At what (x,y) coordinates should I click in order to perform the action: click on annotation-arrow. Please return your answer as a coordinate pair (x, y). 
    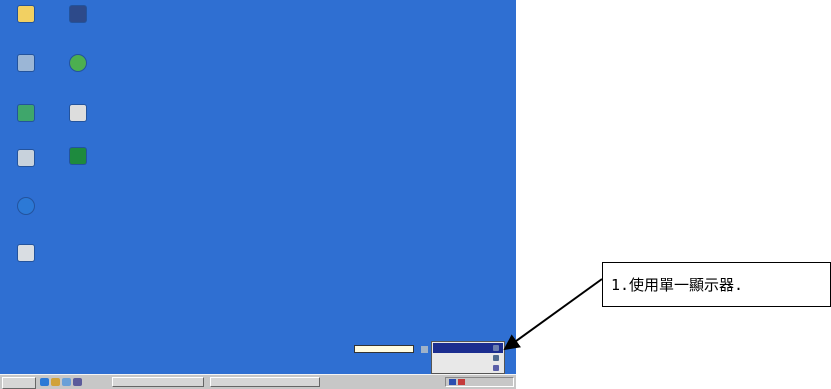
    Looking at the image, I should click on (553, 314).